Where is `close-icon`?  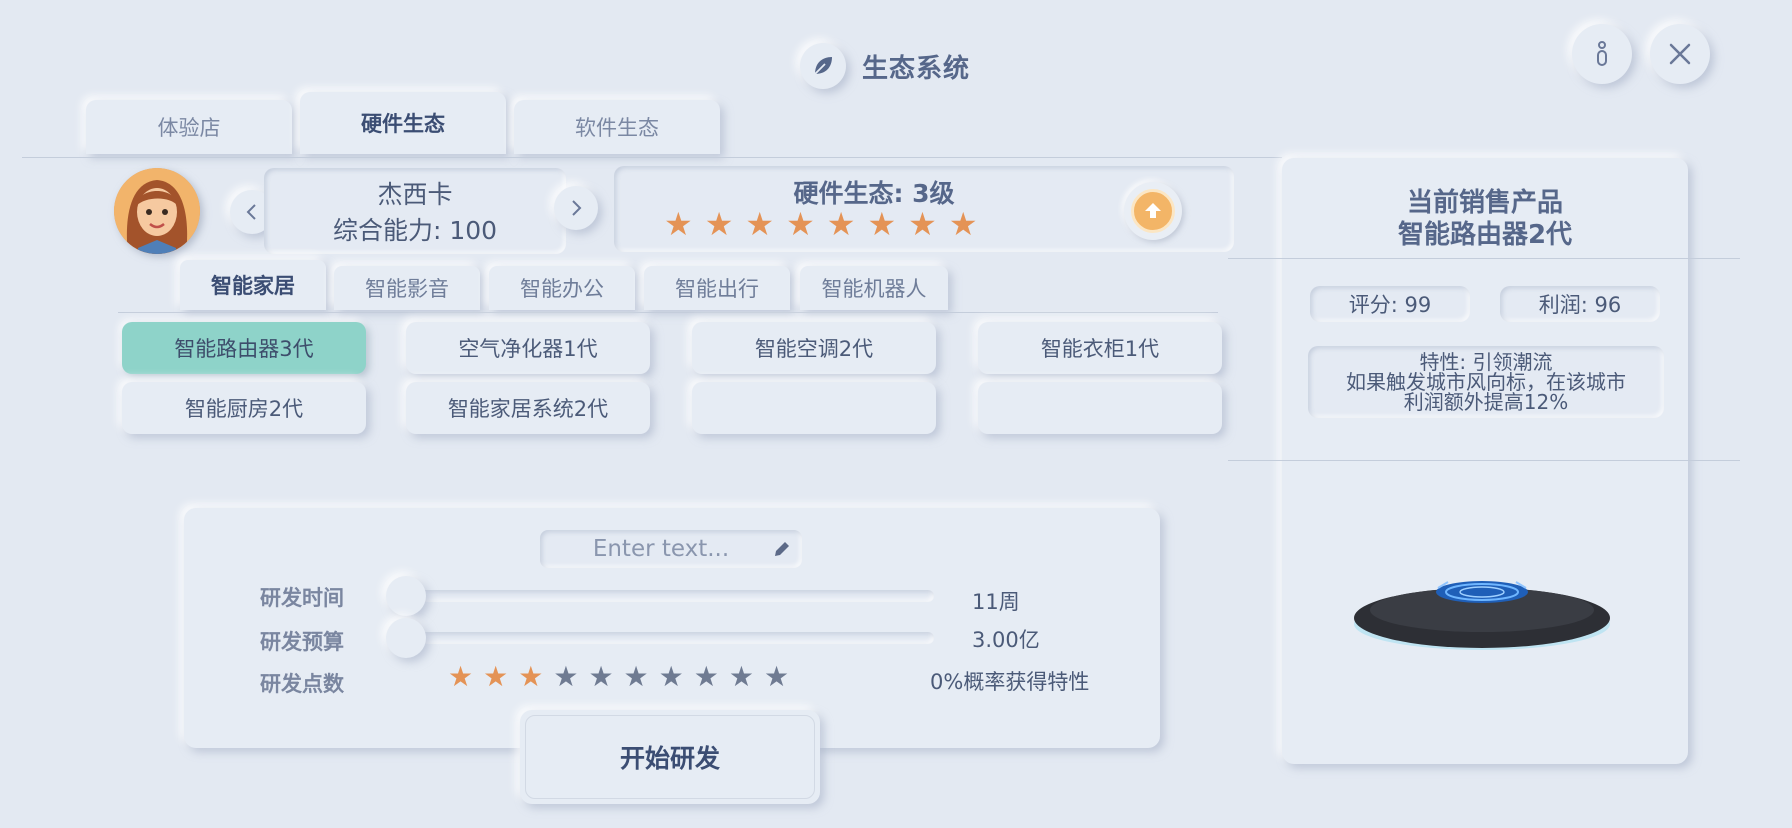 close-icon is located at coordinates (1680, 54).